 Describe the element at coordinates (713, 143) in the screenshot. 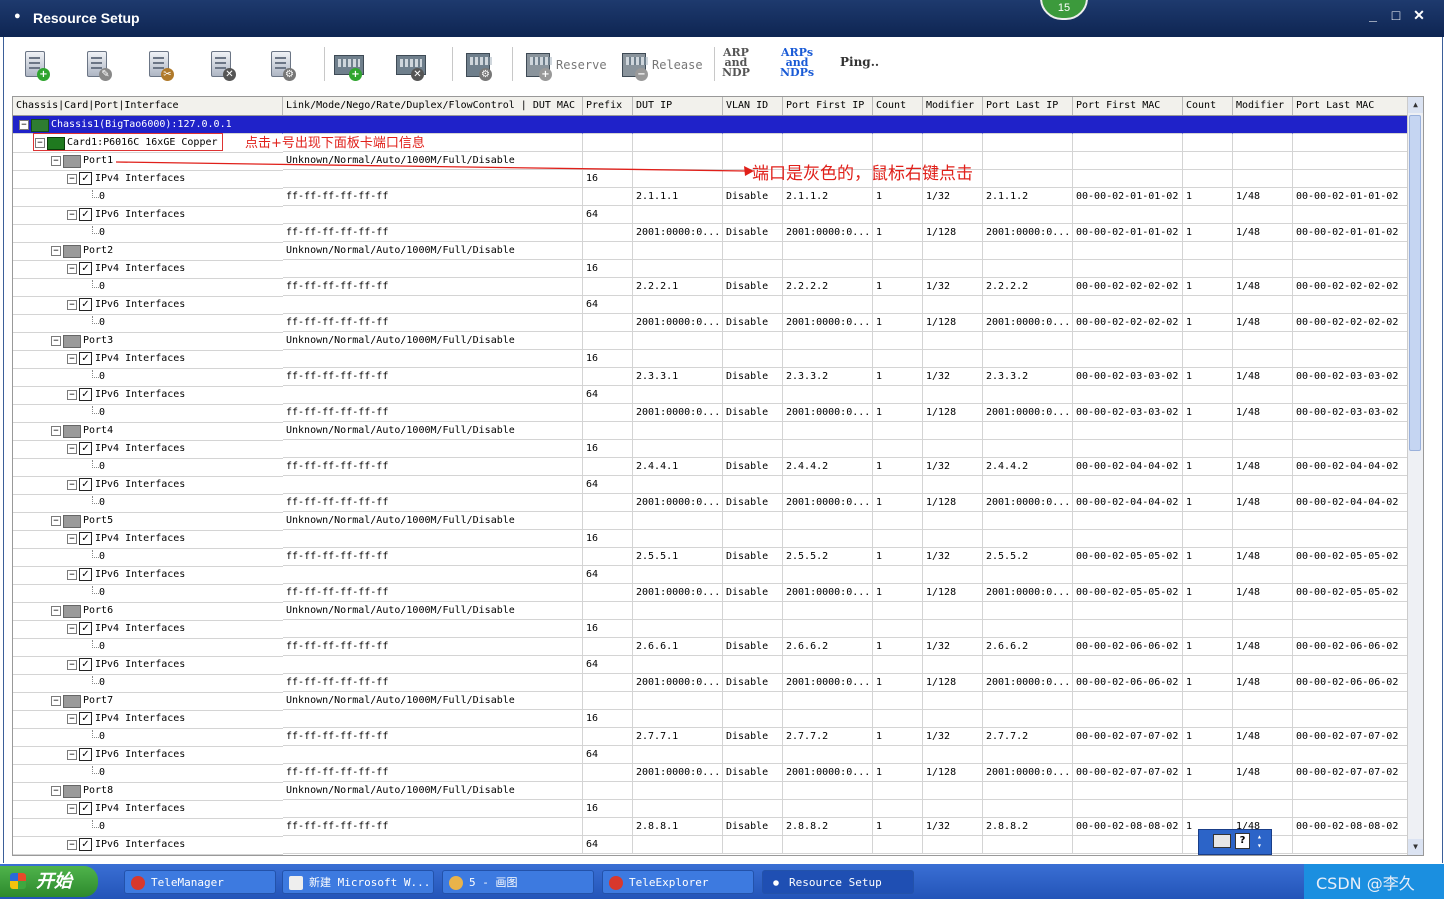

I see `card-row: − Card1:P6016C 16xGE Copper` at that location.